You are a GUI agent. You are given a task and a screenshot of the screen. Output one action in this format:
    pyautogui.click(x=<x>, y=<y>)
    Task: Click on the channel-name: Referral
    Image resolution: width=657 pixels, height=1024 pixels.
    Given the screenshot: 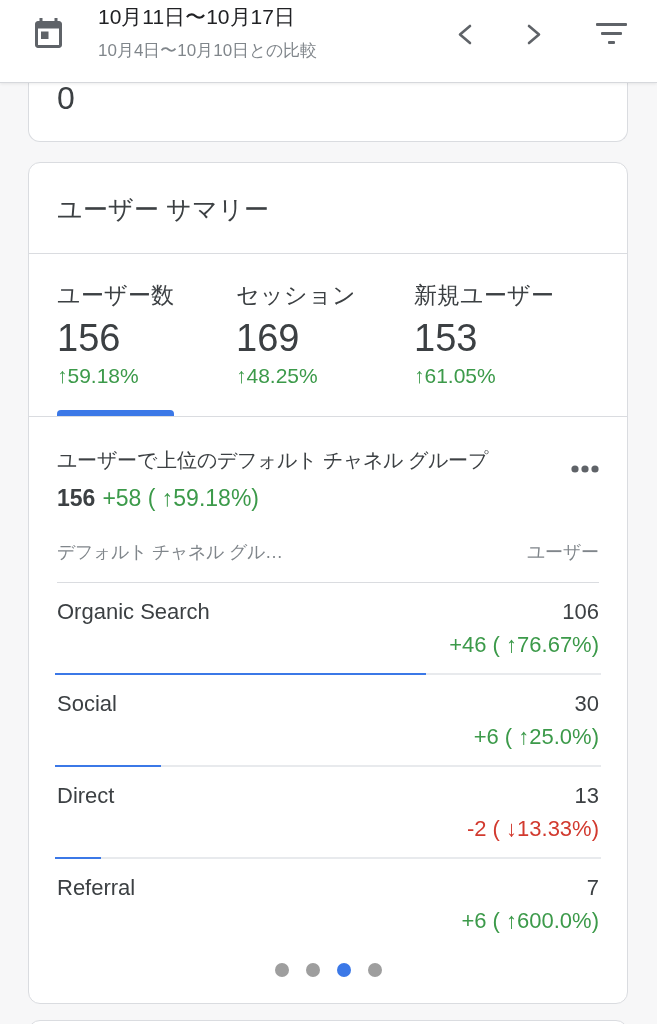 What is the action you would take?
    pyautogui.click(x=96, y=888)
    